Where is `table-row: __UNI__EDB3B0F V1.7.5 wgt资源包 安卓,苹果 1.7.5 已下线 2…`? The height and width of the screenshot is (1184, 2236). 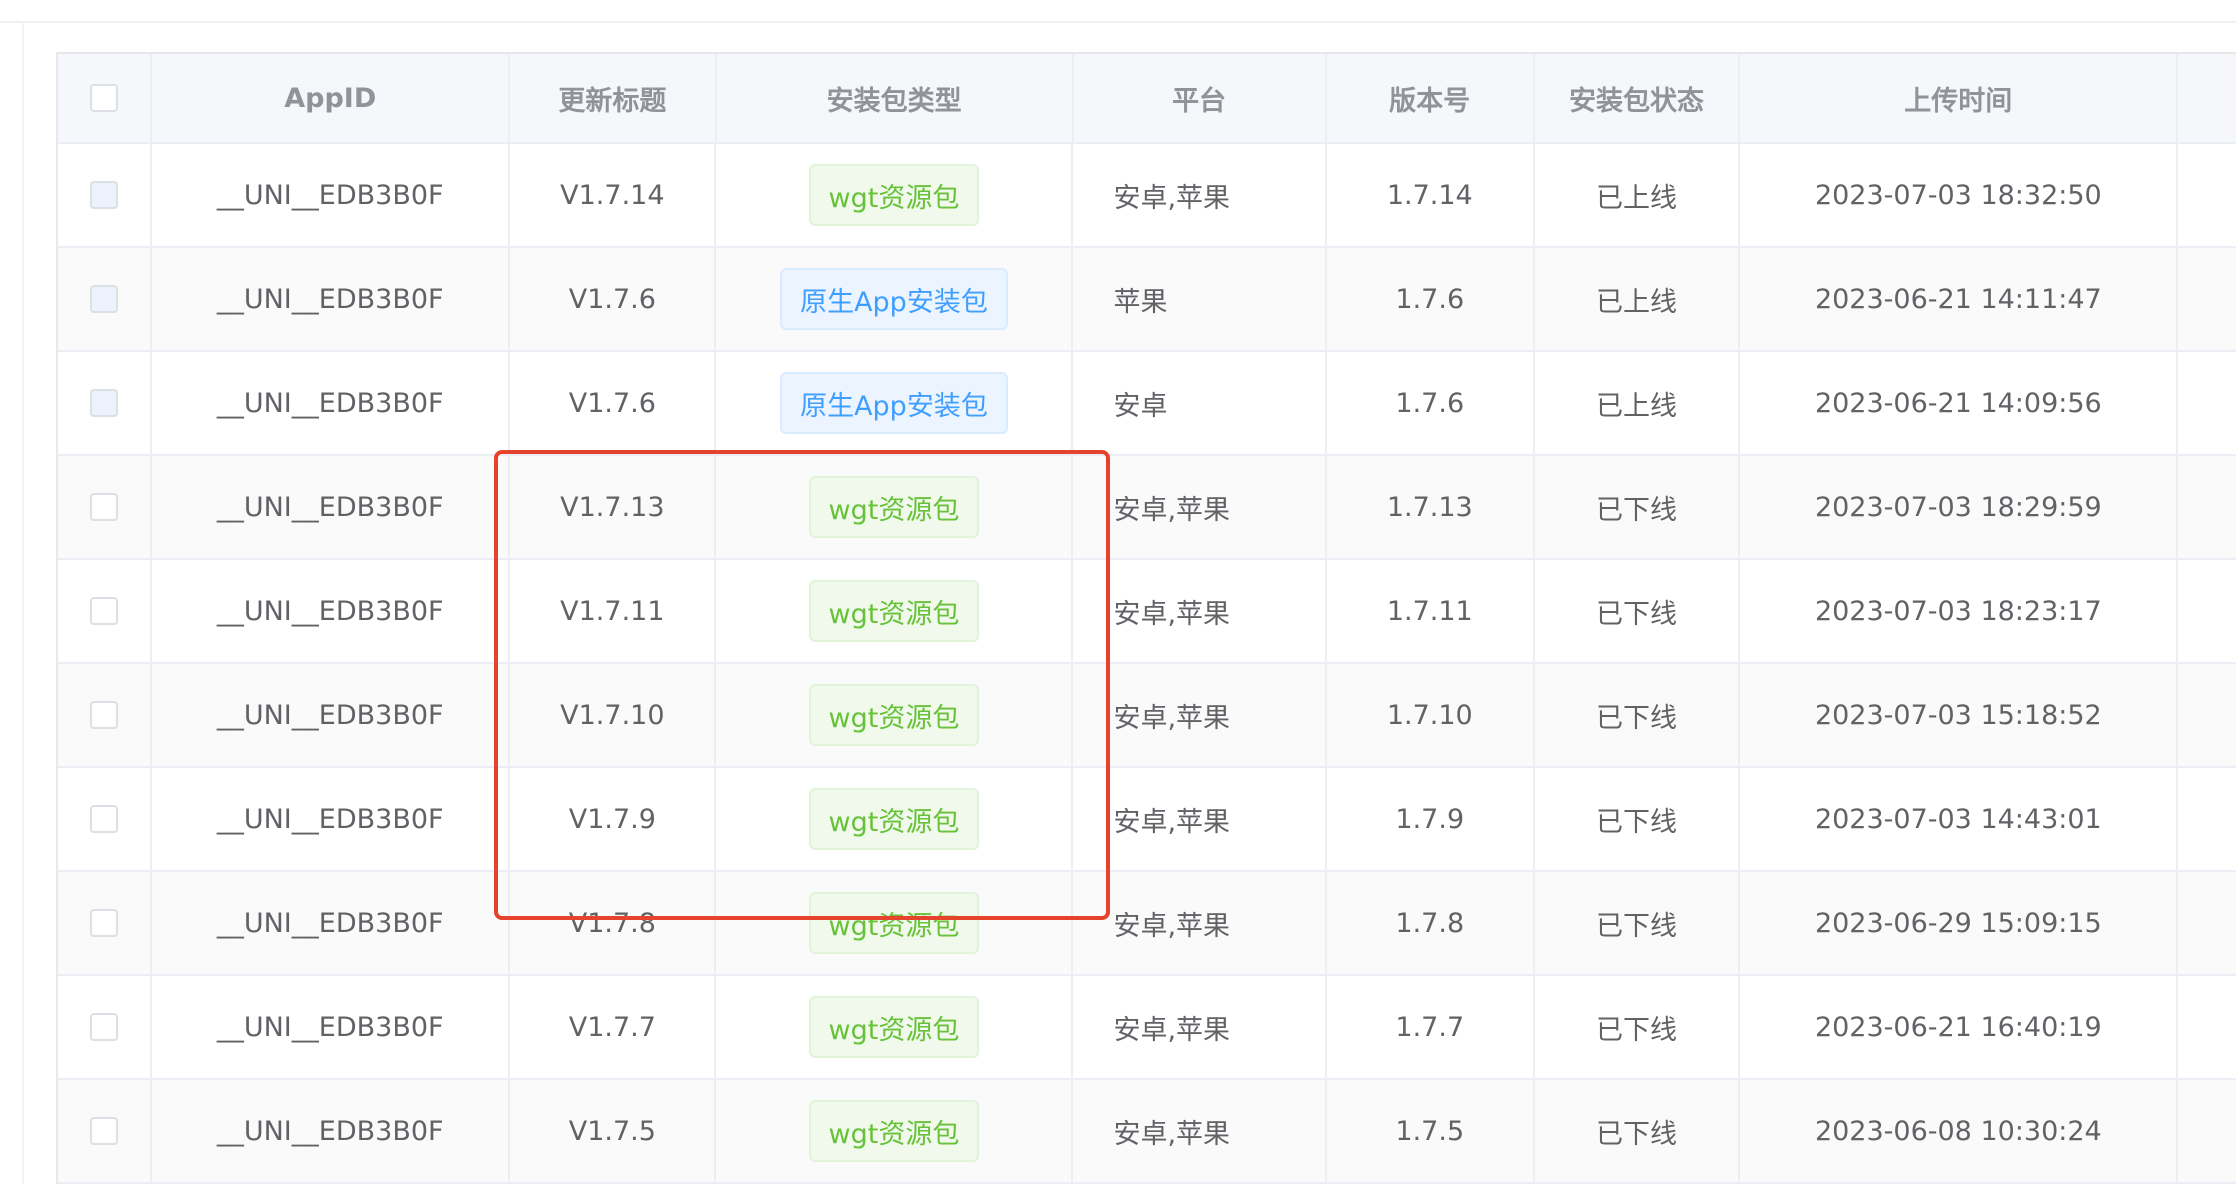 table-row: __UNI__EDB3B0F V1.7.5 wgt资源包 安卓,苹果 1.7.5 已下线 2… is located at coordinates (1147, 1132).